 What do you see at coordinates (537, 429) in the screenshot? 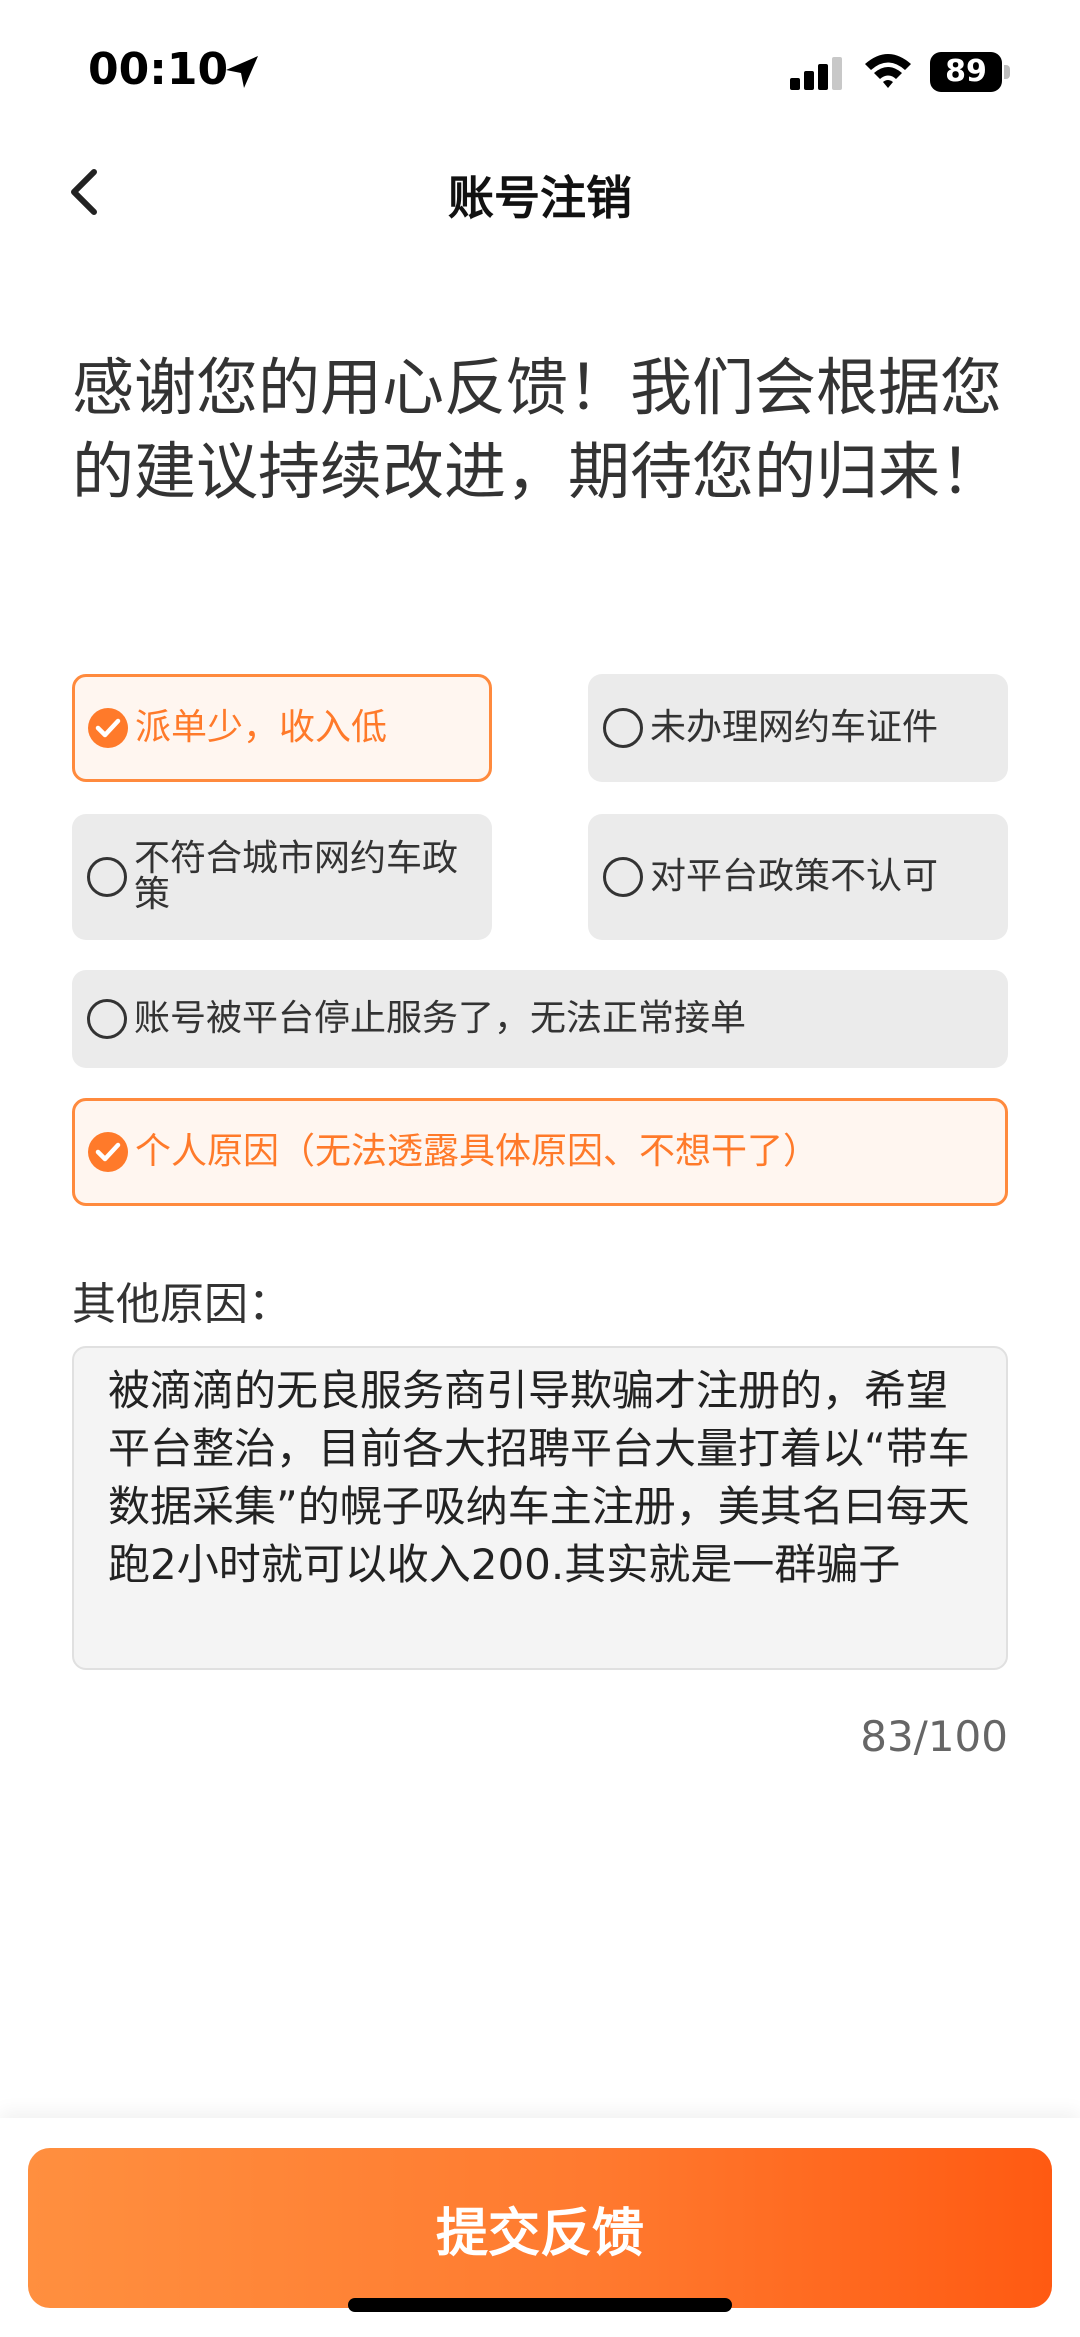
I see `thanks-message: 感谢您的用心反馈！我们会根据您的建议持续改进，期待您的归来！` at bounding box center [537, 429].